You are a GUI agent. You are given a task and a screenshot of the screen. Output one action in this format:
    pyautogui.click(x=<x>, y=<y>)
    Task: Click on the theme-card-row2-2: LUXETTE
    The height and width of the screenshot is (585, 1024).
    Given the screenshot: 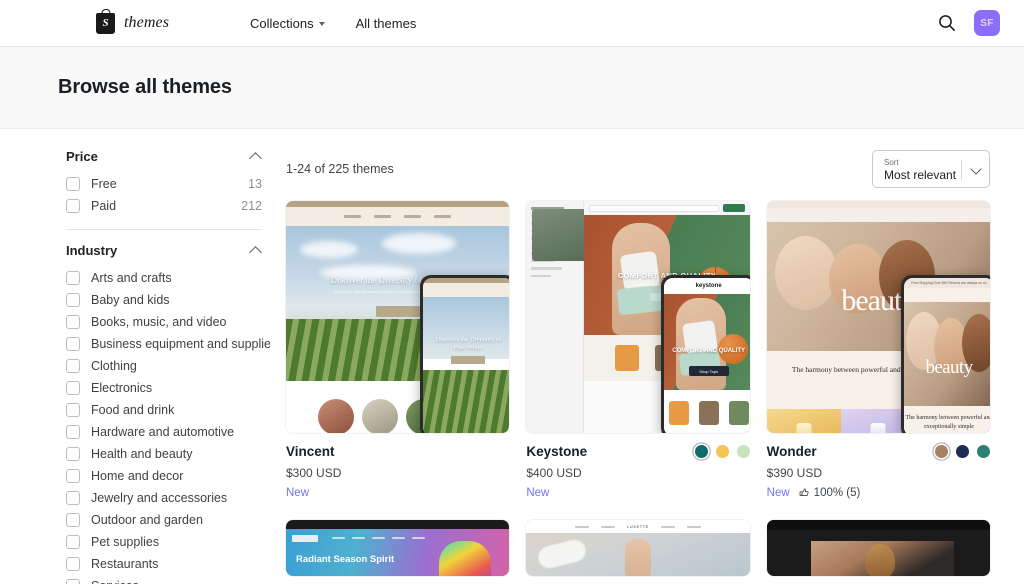 What is the action you would take?
    pyautogui.click(x=638, y=548)
    